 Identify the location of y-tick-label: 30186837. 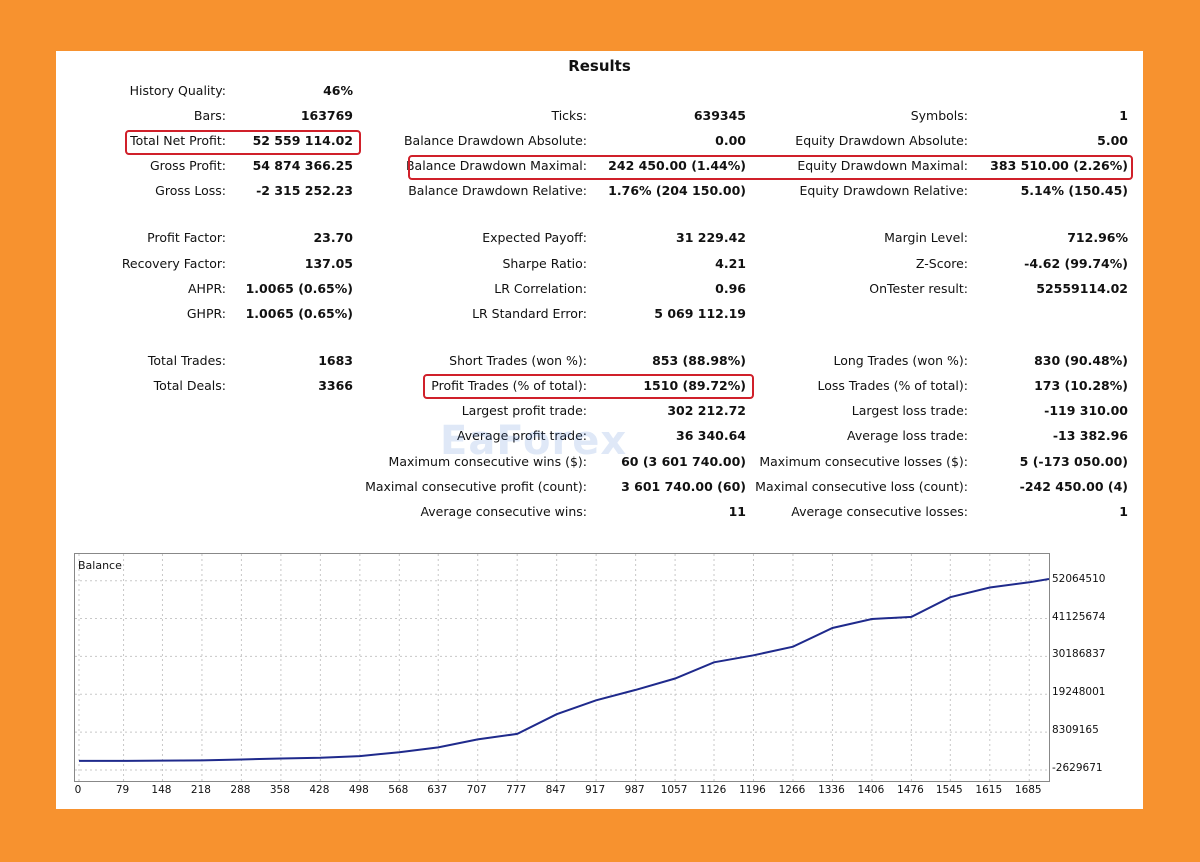
(1079, 654).